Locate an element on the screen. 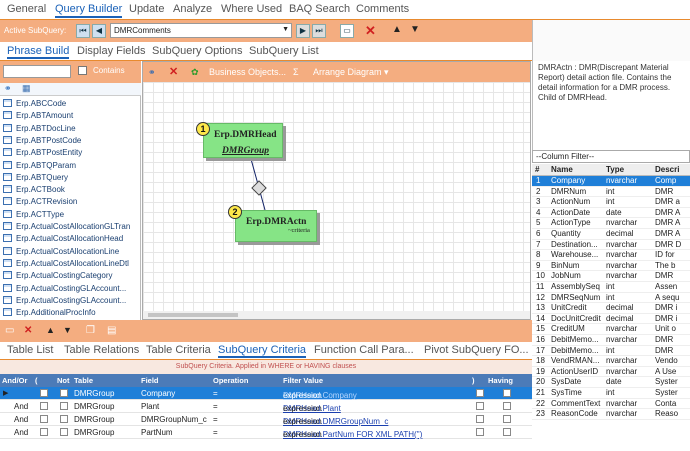 The image size is (690, 451). column-row: 22 CommentText nvarchar Conta is located at coordinates (611, 404).